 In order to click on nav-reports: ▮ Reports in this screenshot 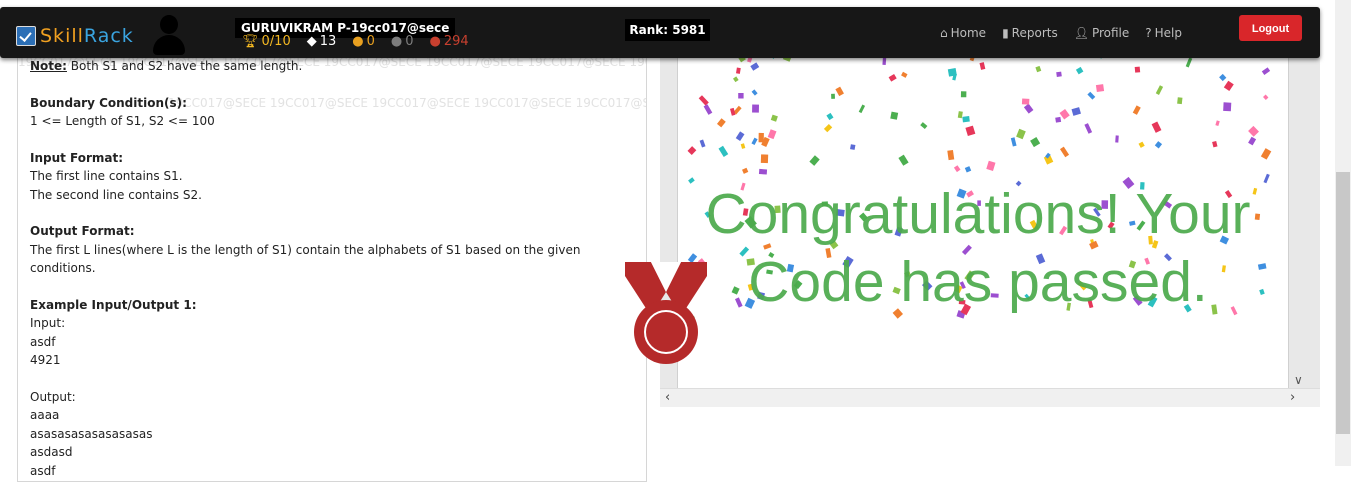, I will do `click(1030, 33)`.